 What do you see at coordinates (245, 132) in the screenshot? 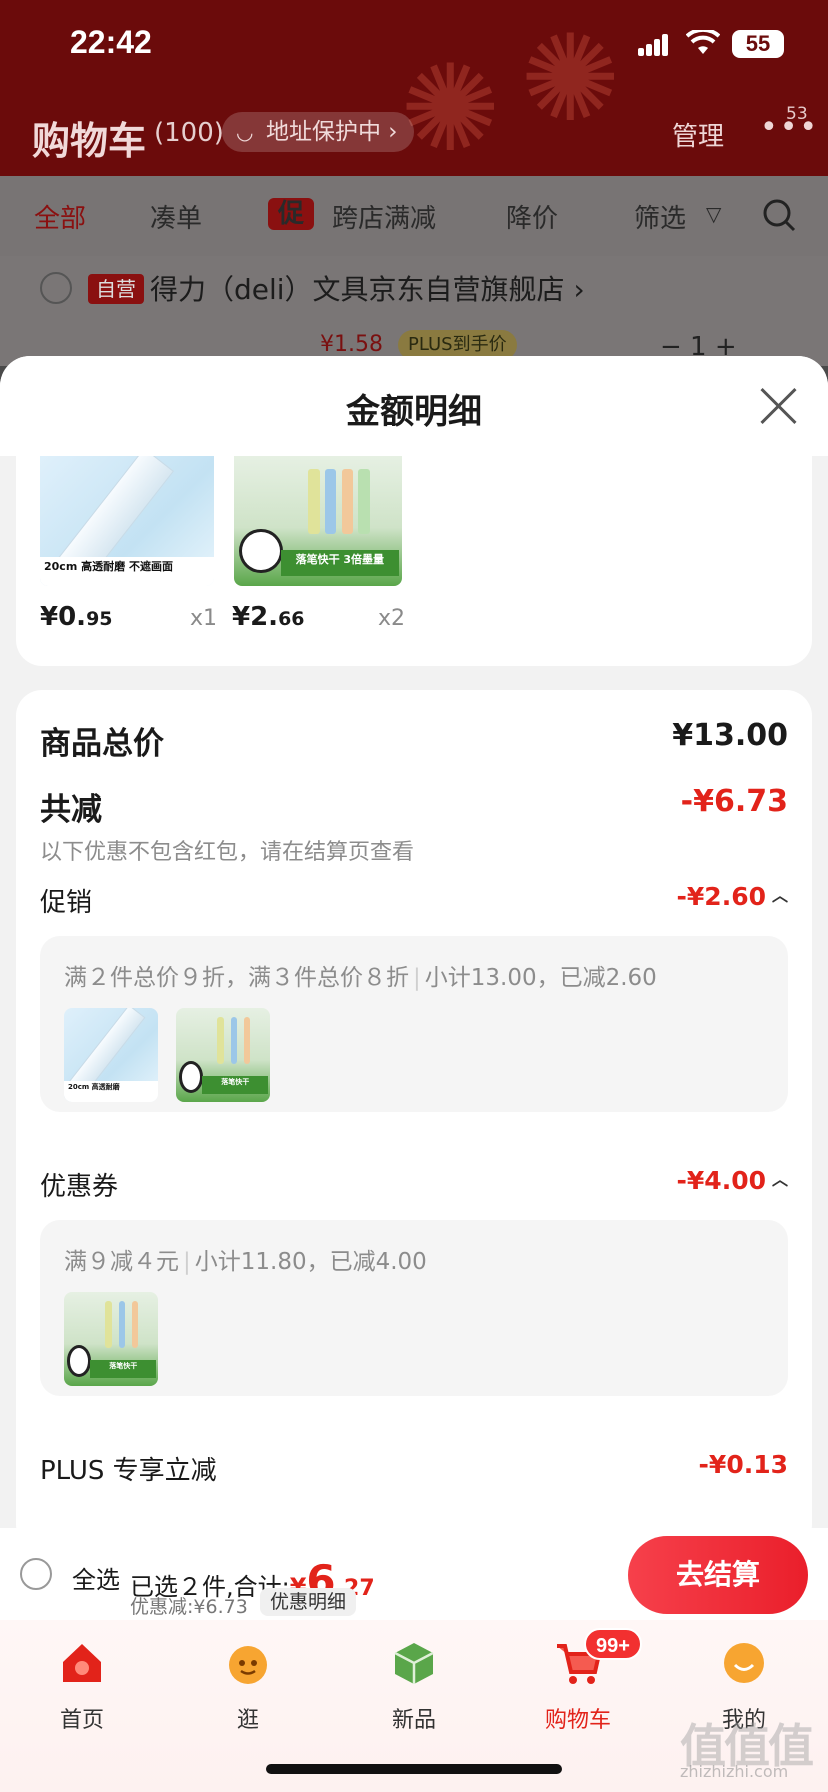
I see `smile-icon: ◡` at bounding box center [245, 132].